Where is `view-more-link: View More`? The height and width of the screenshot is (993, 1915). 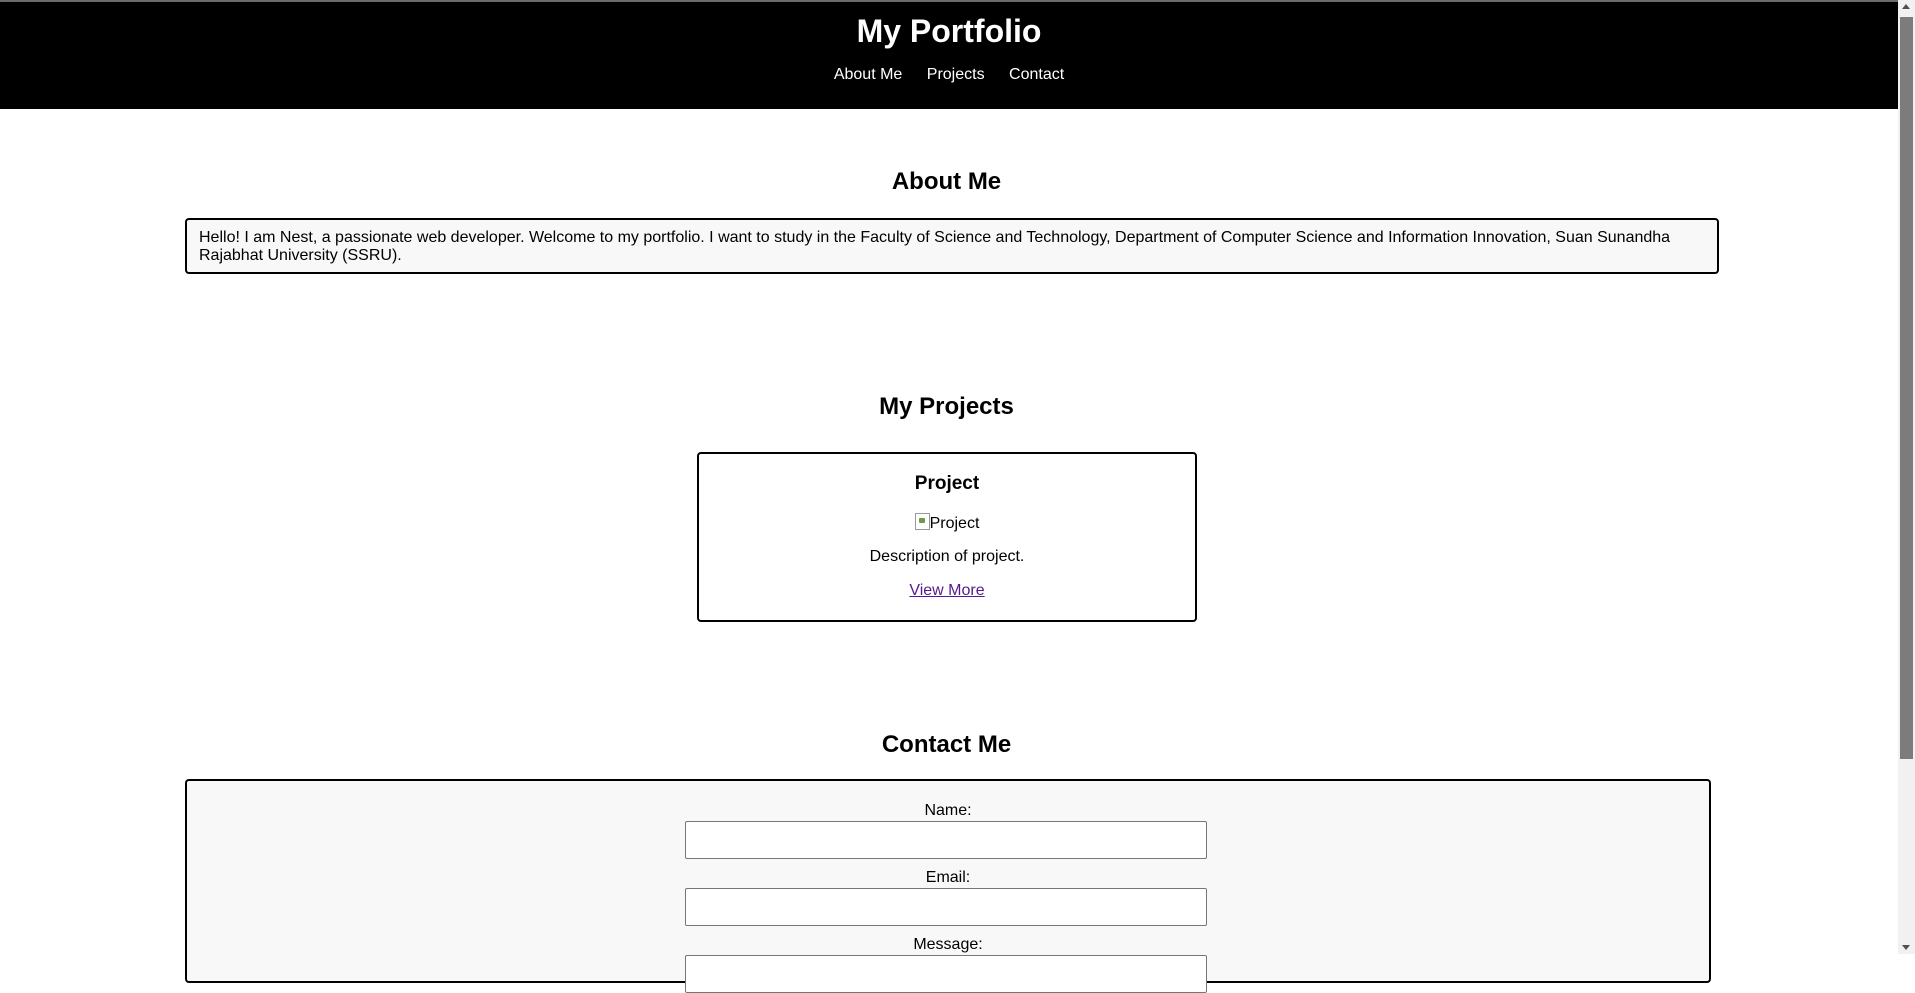 view-more-link: View More is located at coordinates (947, 591).